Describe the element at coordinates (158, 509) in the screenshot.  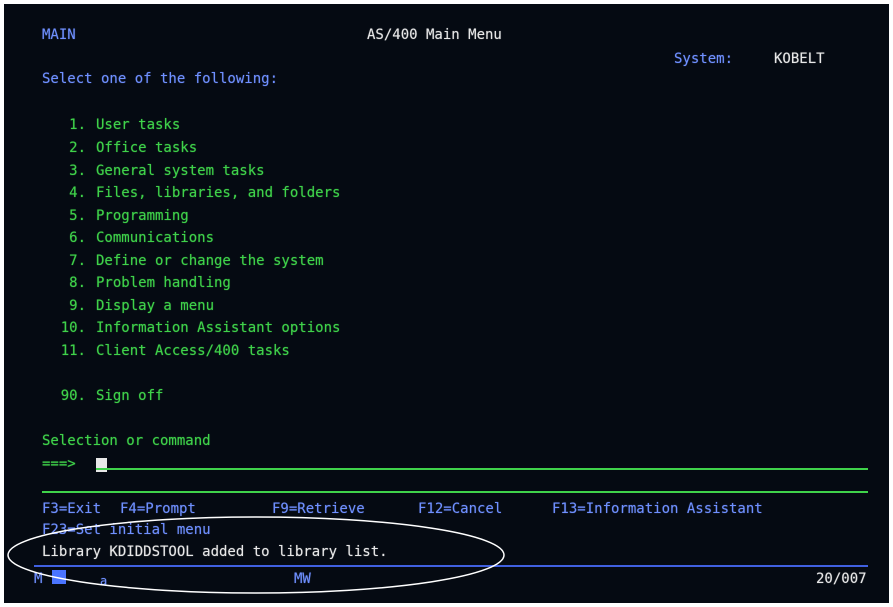
I see `fkey-f4-prompt: F4=Prompt` at that location.